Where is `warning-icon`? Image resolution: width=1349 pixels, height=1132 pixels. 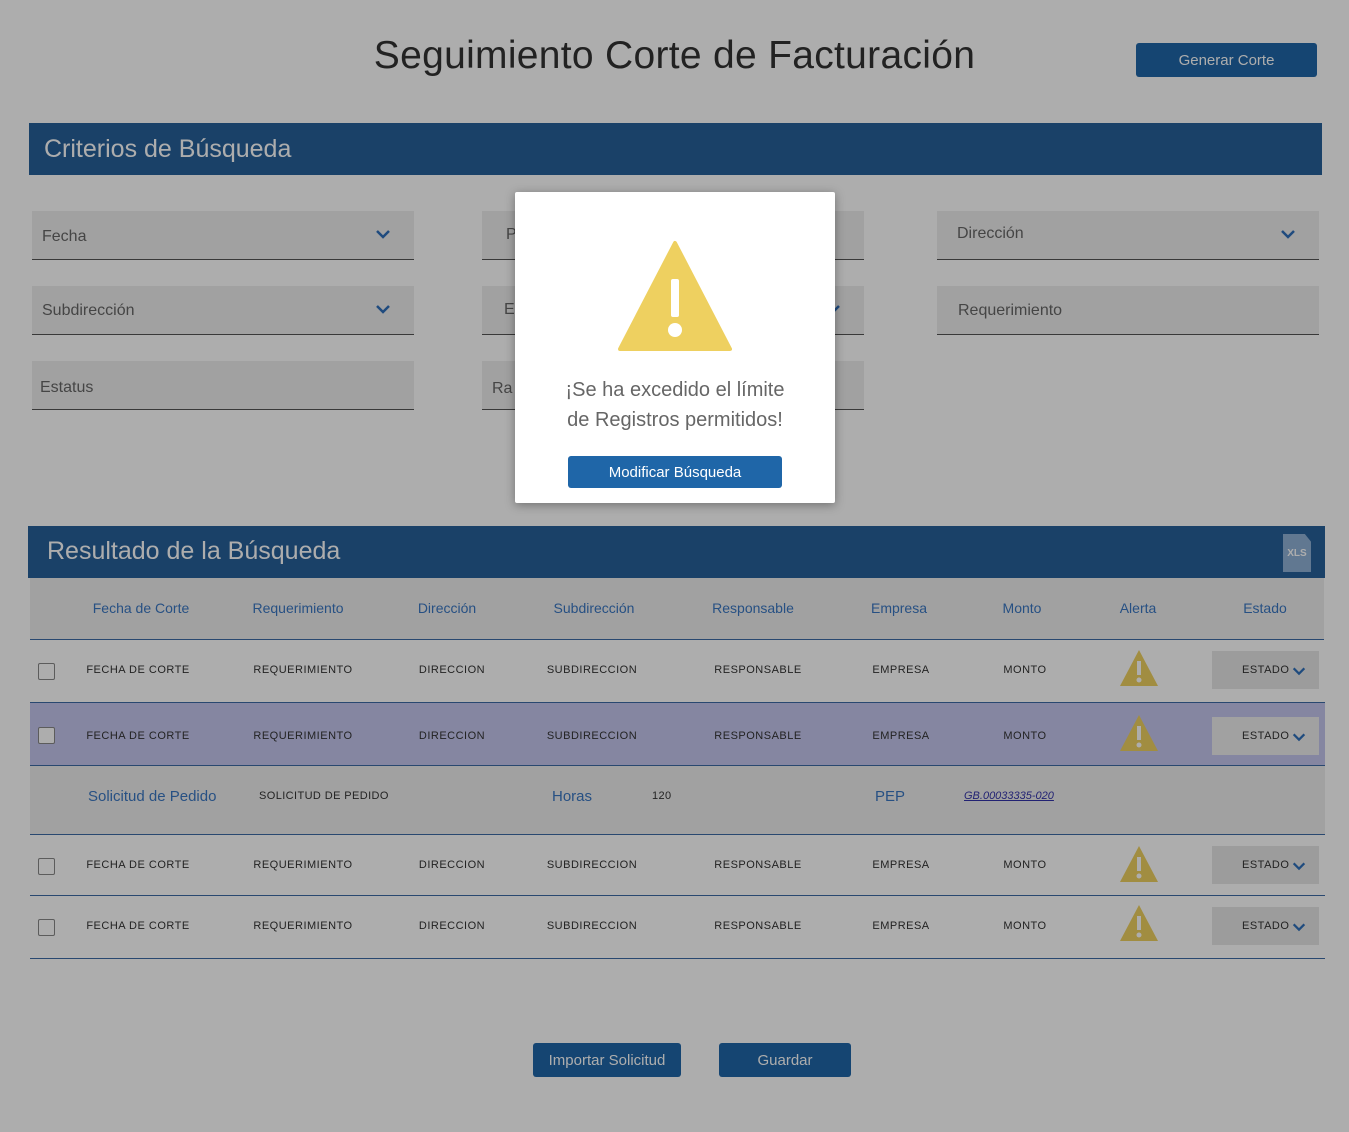
warning-icon is located at coordinates (675, 296).